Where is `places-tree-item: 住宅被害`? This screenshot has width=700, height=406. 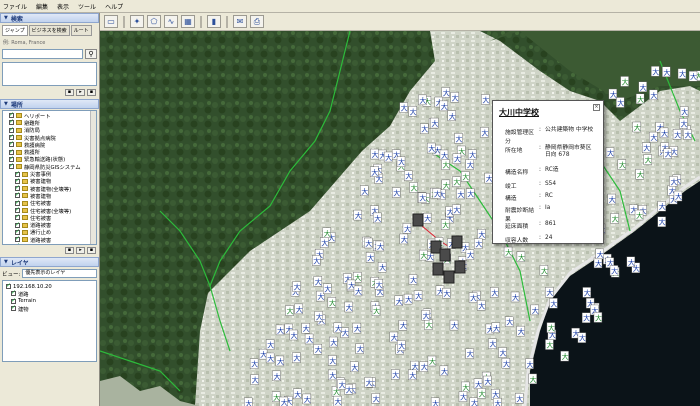 places-tree-item: 住宅被害 is located at coordinates (52, 217).